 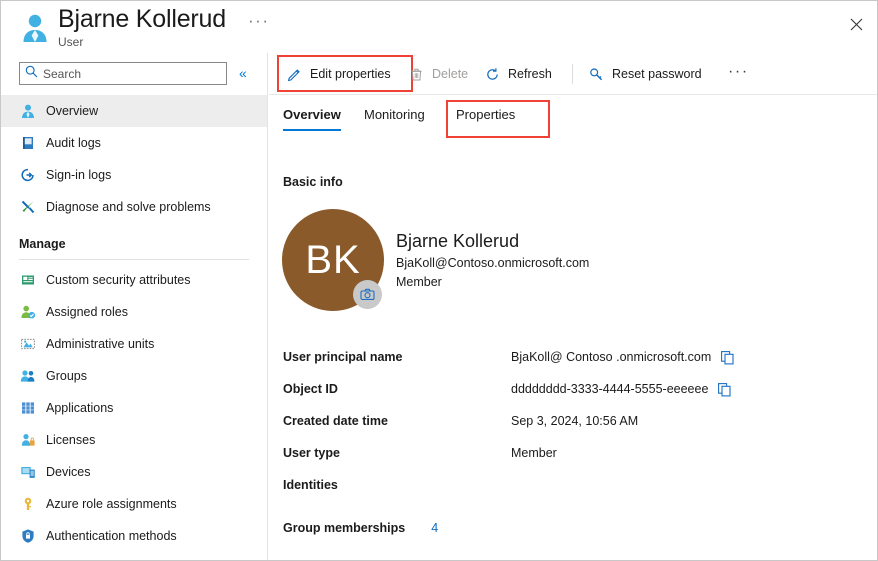 What do you see at coordinates (134, 440) in the screenshot?
I see `sidebar-item-licenses: Licenses` at bounding box center [134, 440].